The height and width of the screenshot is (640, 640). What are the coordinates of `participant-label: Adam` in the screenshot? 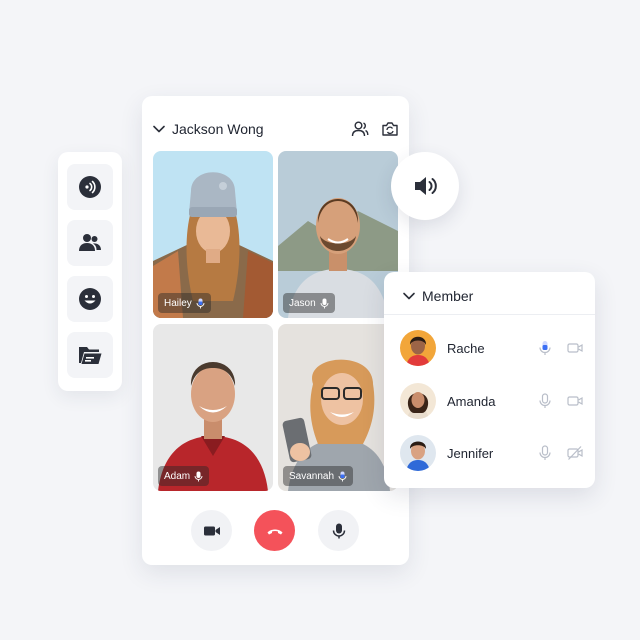 It's located at (184, 476).